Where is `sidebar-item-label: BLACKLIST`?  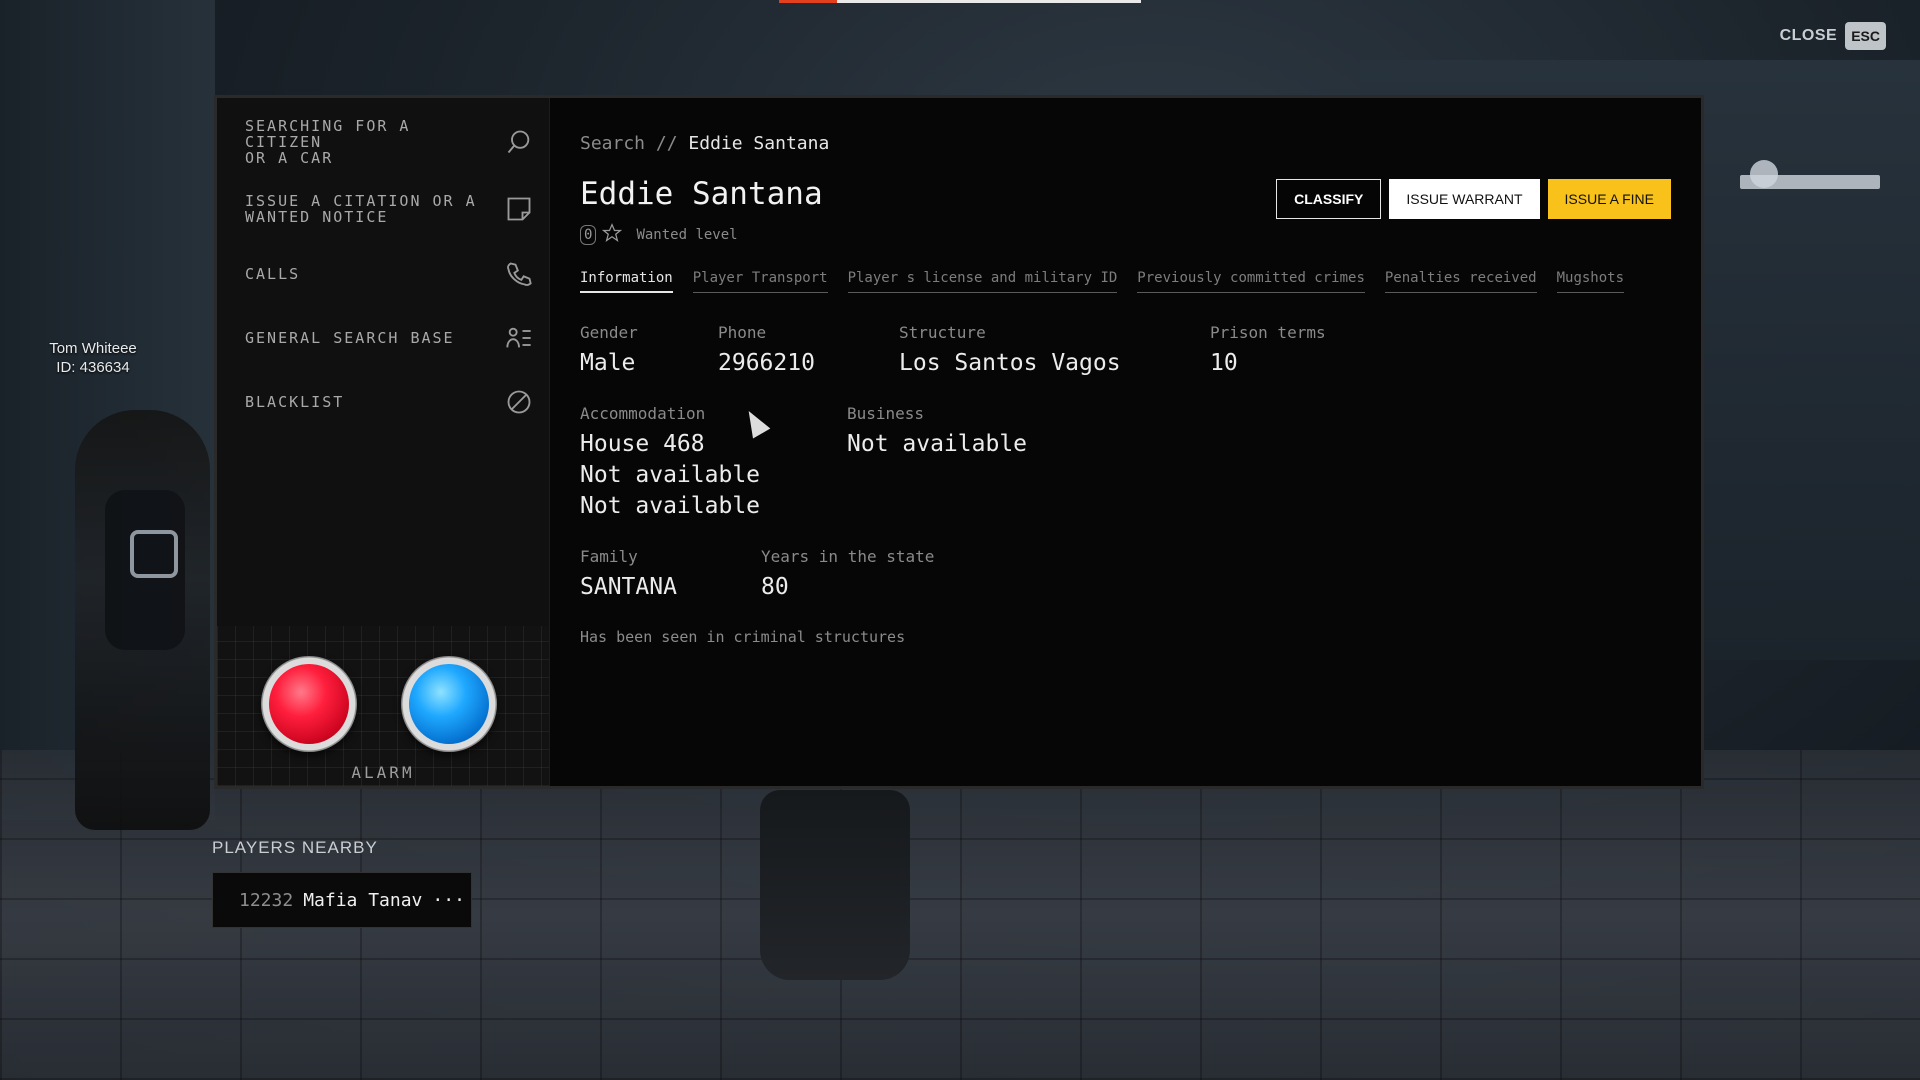
sidebar-item-label: BLACKLIST is located at coordinates (295, 402).